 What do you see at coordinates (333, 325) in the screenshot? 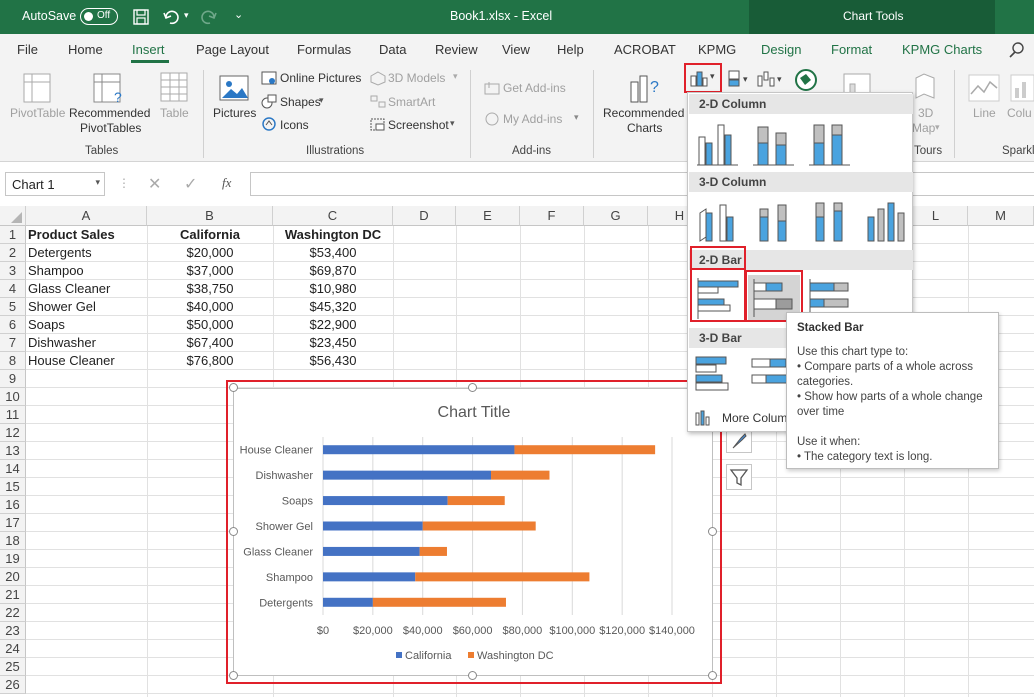
I see `data-cell: $22,900` at bounding box center [333, 325].